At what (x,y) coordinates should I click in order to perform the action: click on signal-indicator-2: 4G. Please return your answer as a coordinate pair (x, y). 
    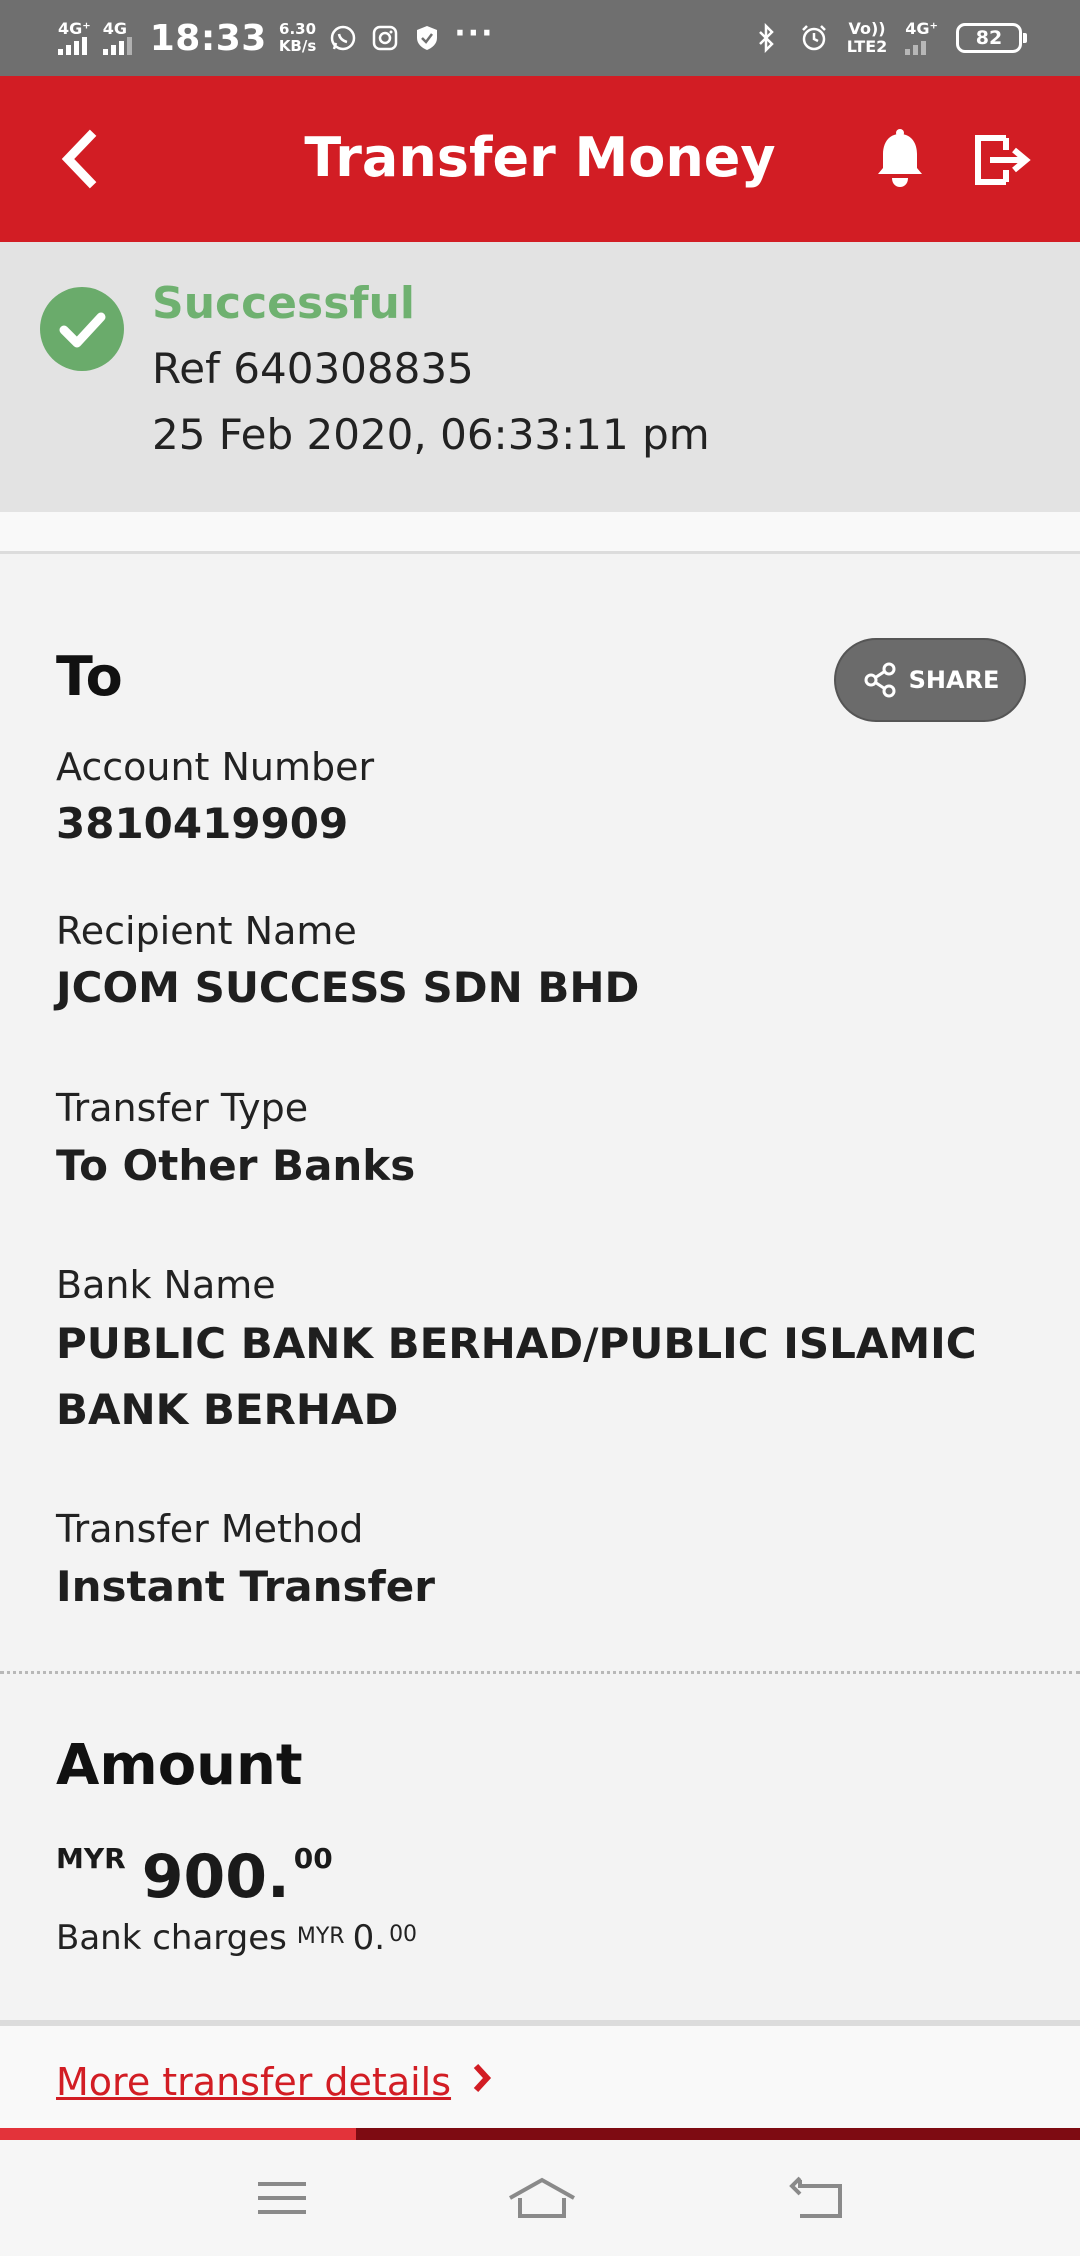
    Looking at the image, I should click on (117, 37).